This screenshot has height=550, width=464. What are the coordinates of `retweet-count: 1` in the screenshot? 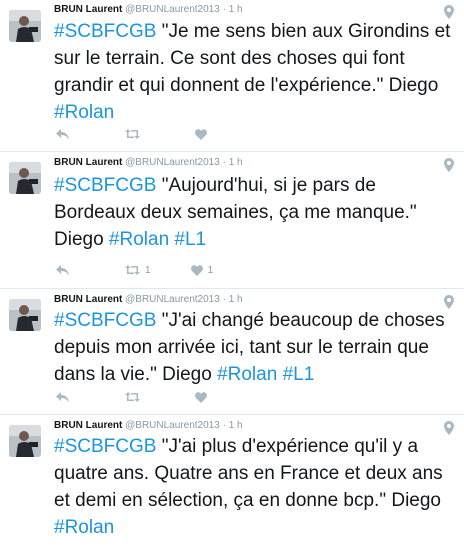 It's located at (148, 270).